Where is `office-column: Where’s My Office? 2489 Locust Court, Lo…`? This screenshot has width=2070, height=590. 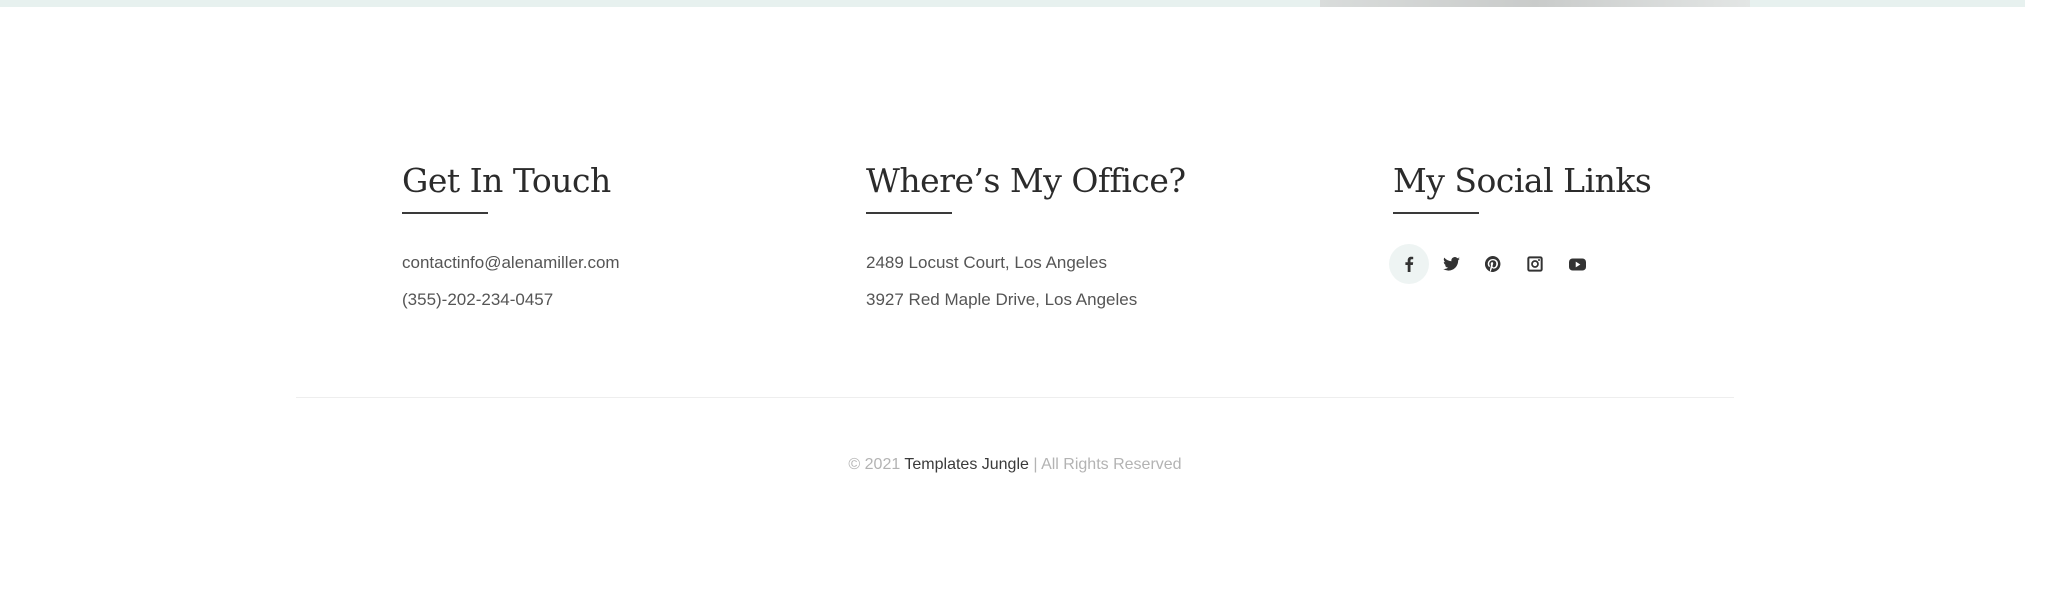
office-column: Where’s My Office? 2489 Locust Court, Lo… is located at coordinates (1026, 239).